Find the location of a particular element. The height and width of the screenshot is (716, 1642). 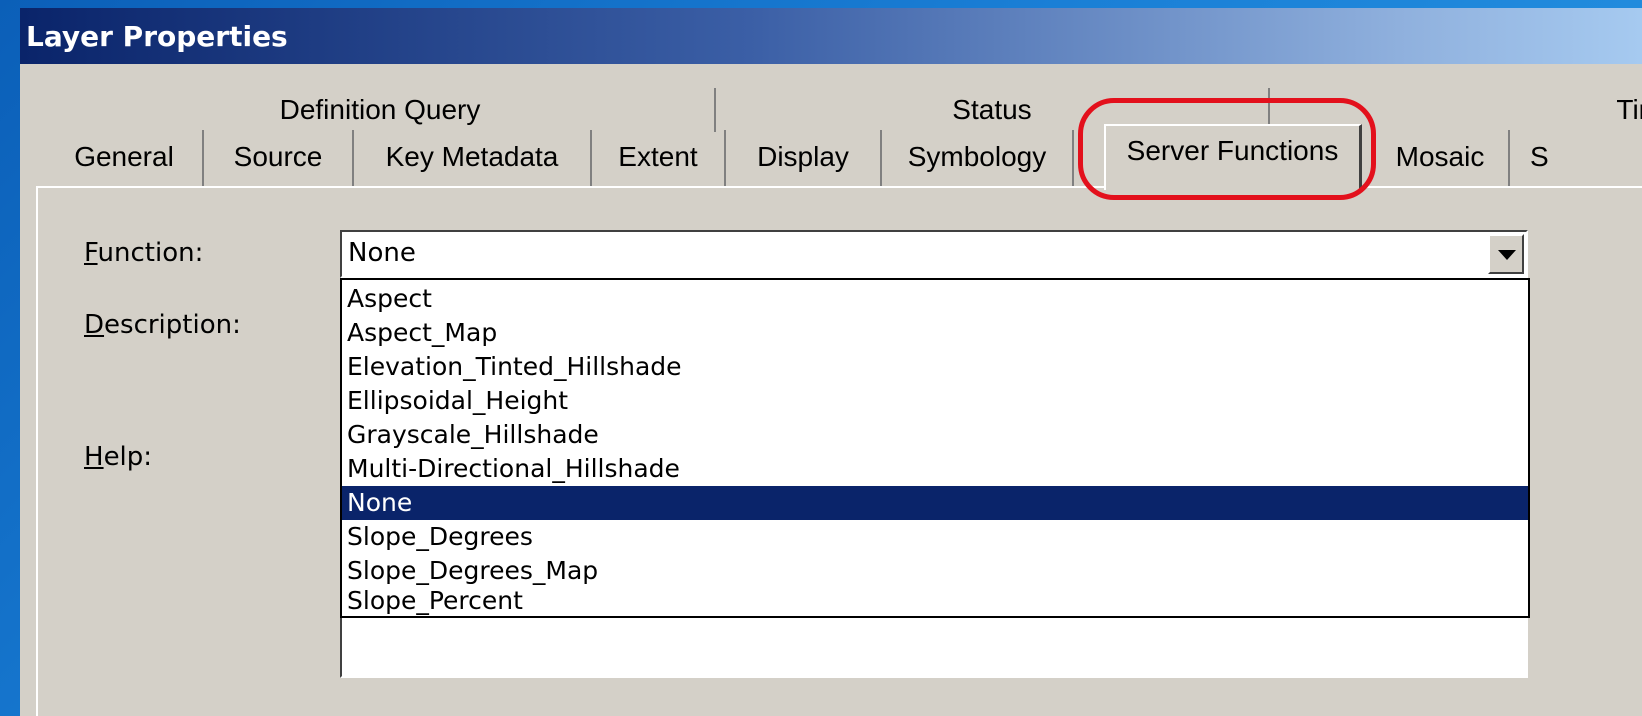

tab-panel-top-edge is located at coordinates (839, 187).